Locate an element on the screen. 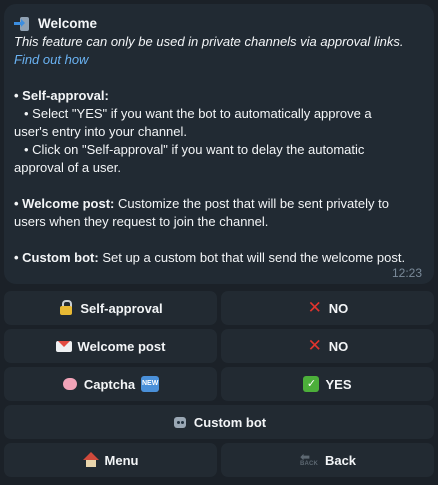  welcome-post-toggle-button: ✕ NO is located at coordinates (327, 346).